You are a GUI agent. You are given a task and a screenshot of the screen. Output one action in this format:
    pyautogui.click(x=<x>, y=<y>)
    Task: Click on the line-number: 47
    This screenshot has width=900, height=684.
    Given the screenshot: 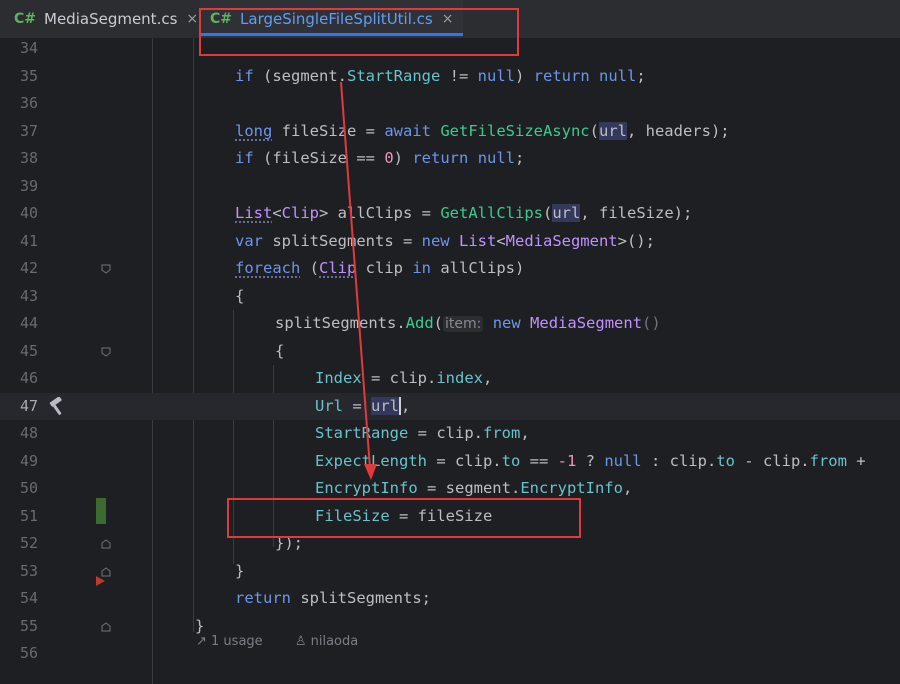 What is the action you would take?
    pyautogui.click(x=28, y=405)
    